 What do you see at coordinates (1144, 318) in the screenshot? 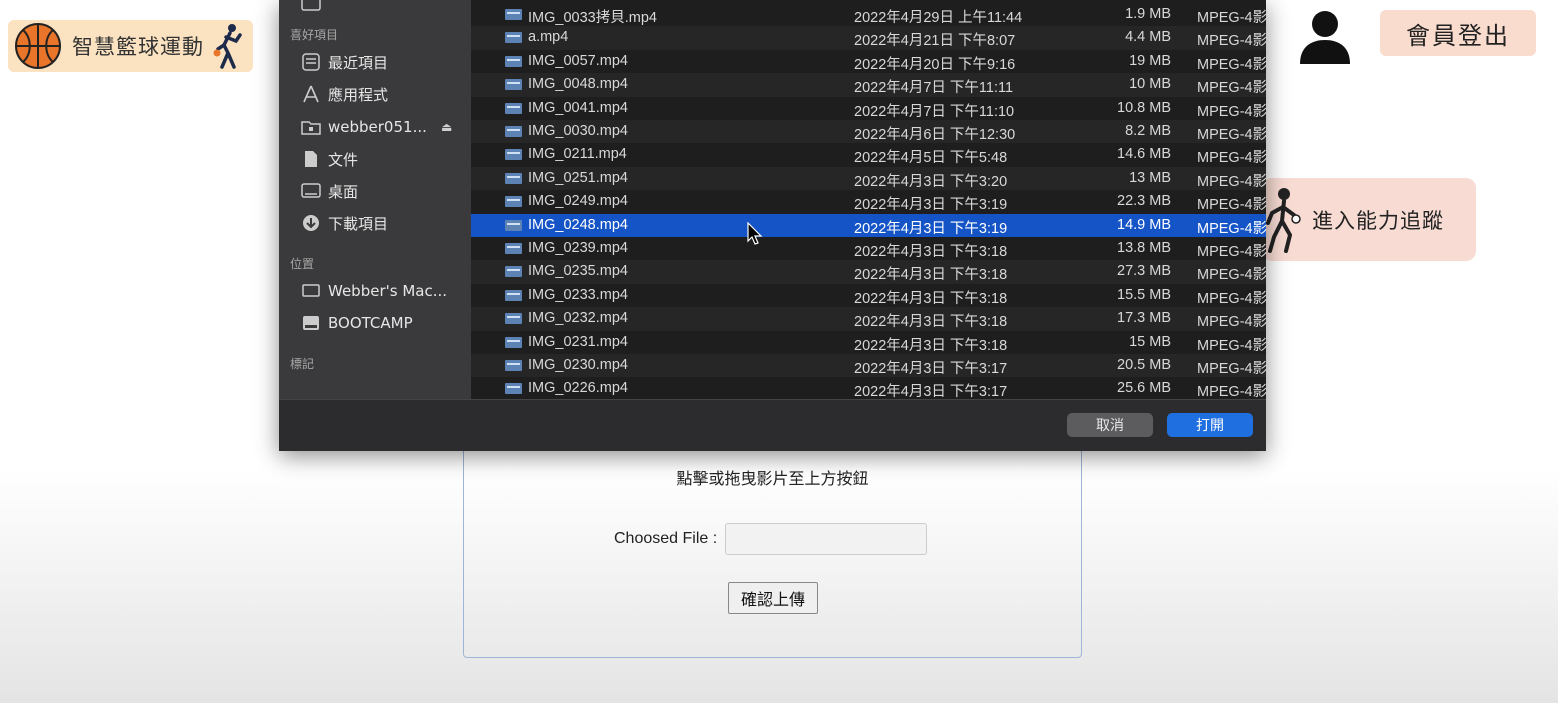
I see `file-size: 17.3 MB` at bounding box center [1144, 318].